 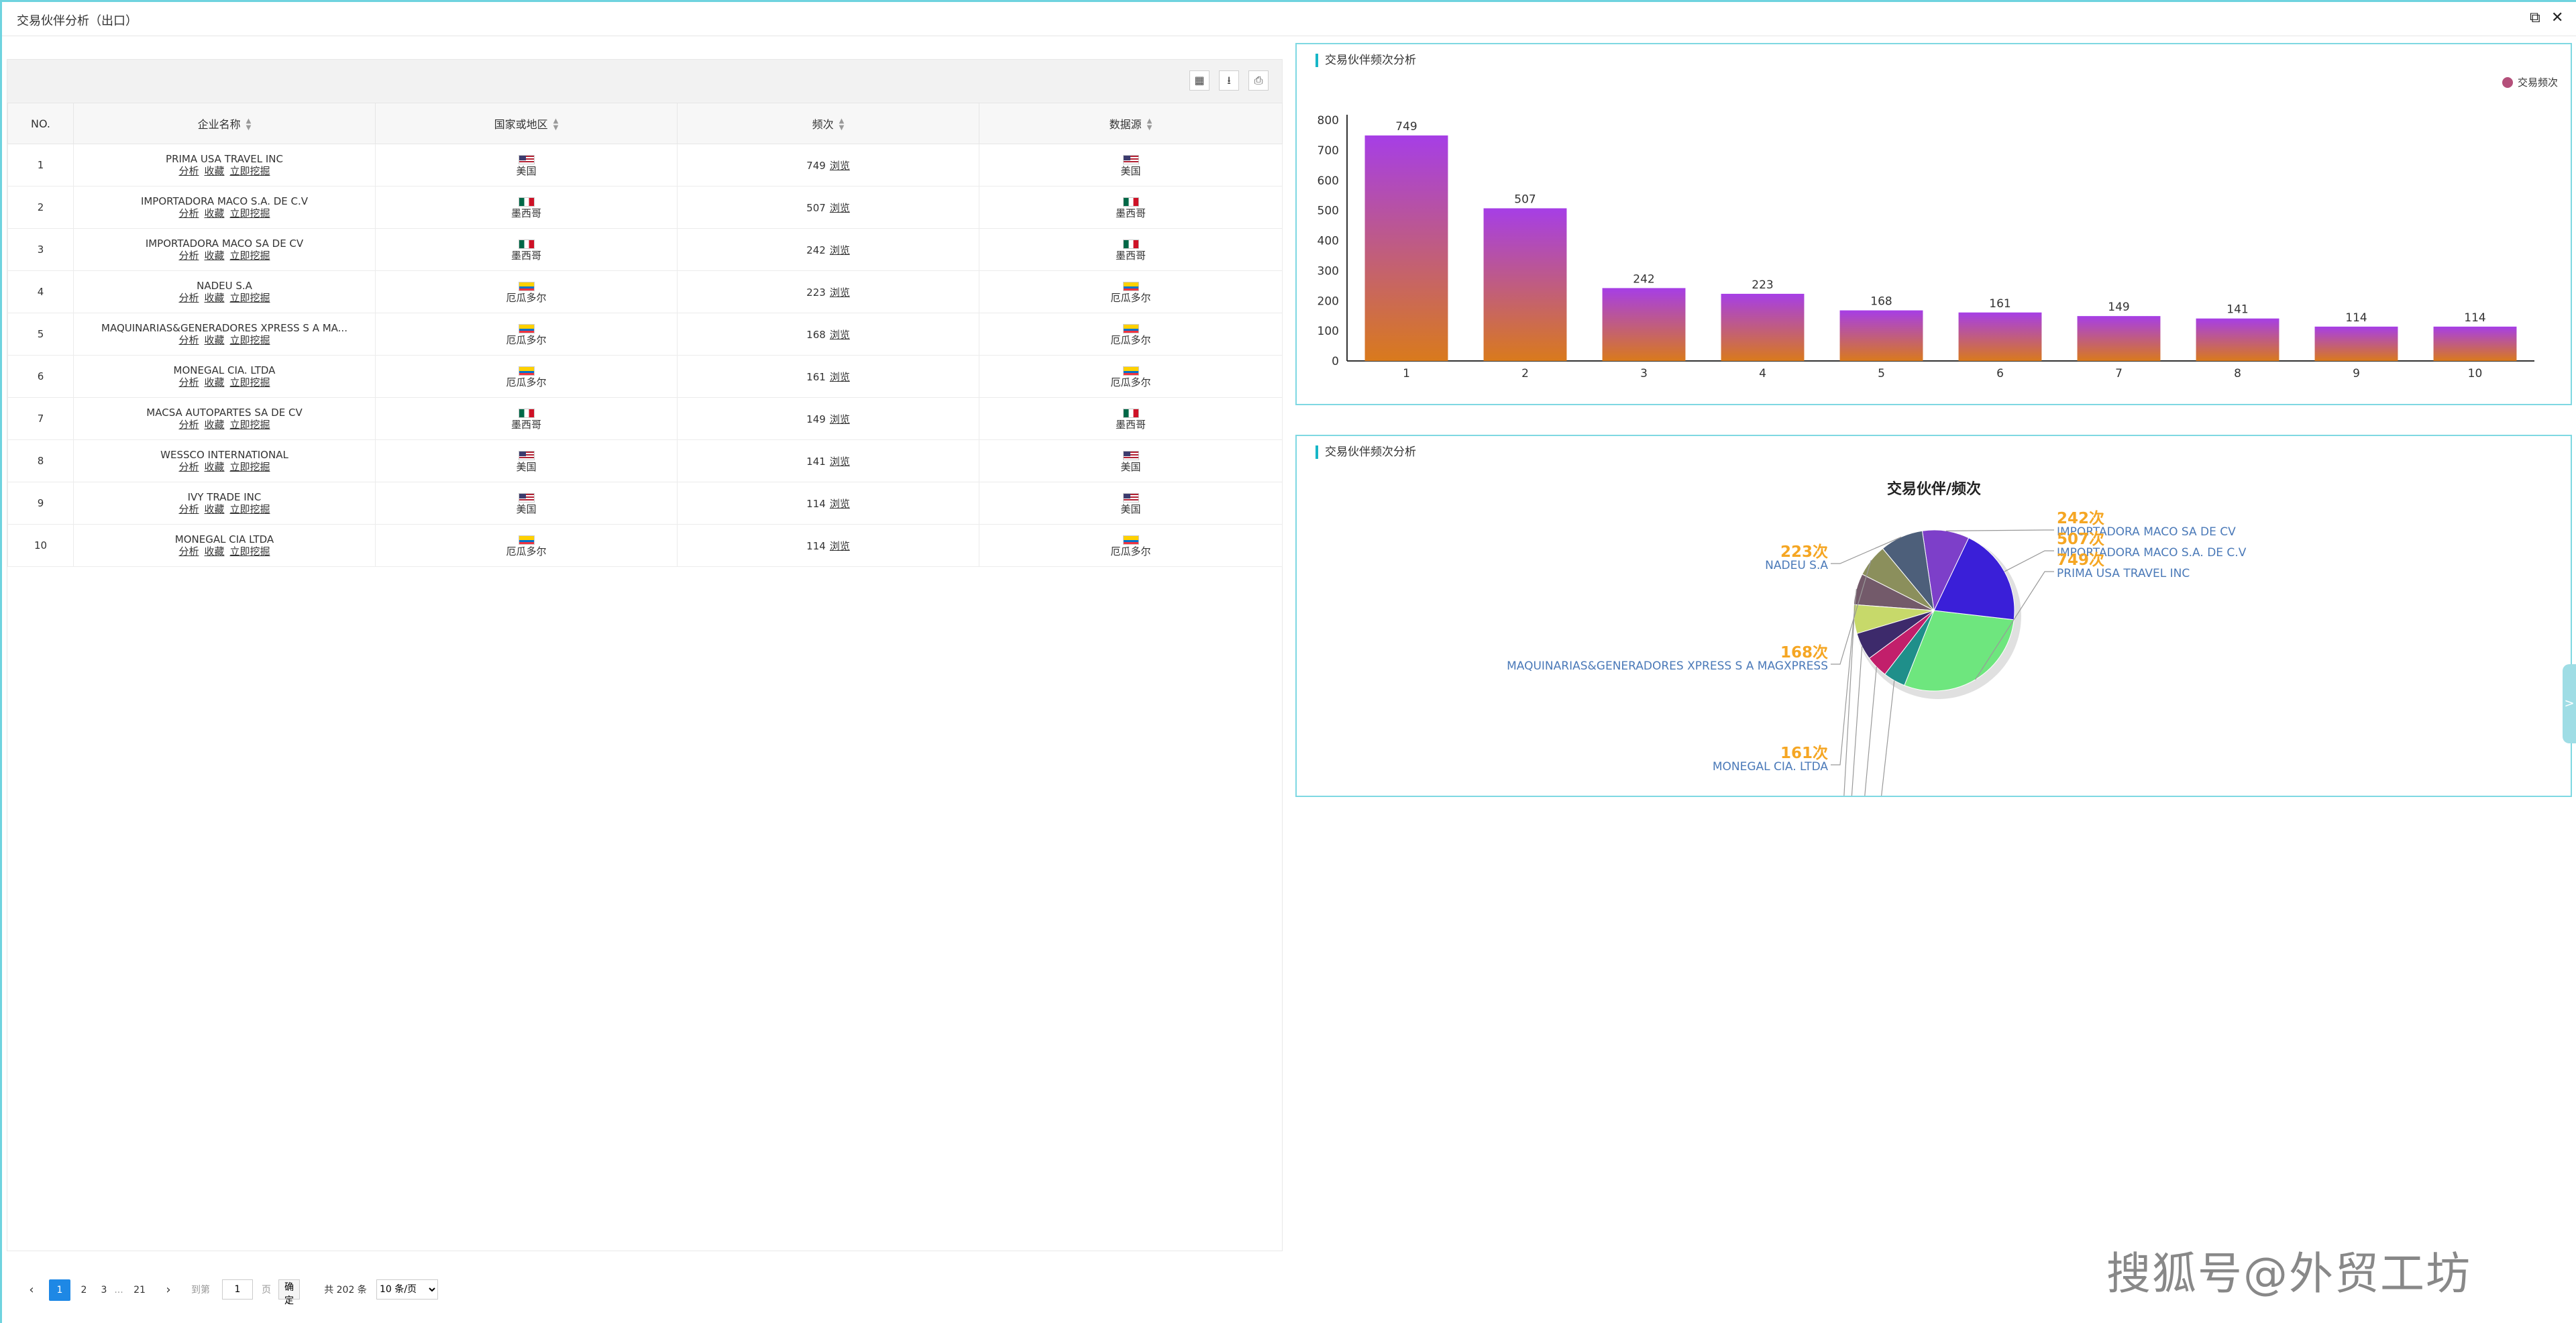 I want to click on side-expand-tab: >, so click(x=2569, y=703).